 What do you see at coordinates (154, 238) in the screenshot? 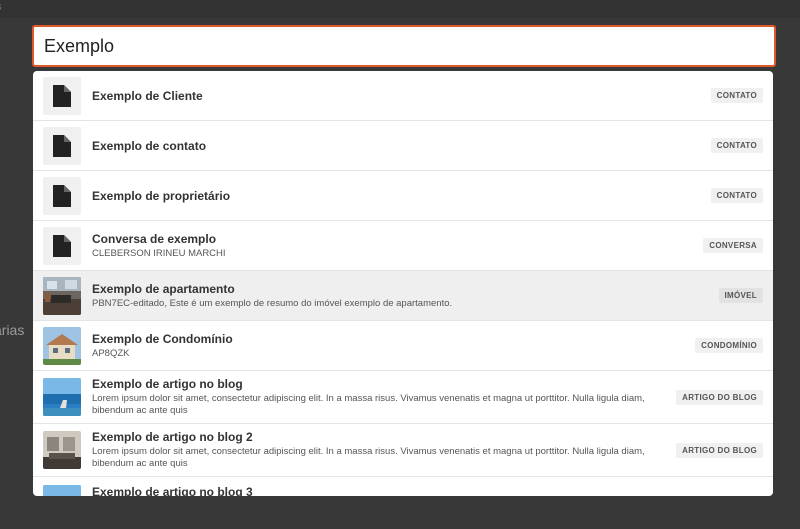
I see `result-title: Conversa de exemplo` at bounding box center [154, 238].